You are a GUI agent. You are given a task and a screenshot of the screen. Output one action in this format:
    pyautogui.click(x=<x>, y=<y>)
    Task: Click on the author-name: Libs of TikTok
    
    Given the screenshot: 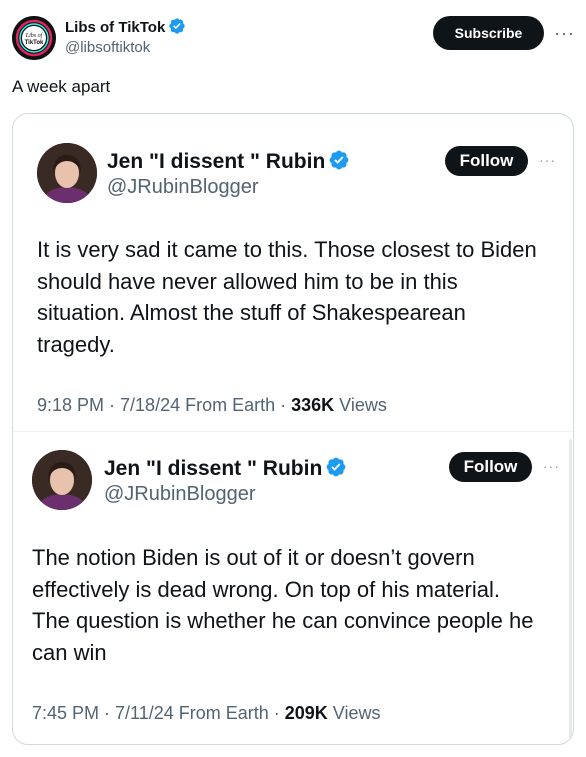 What is the action you would take?
    pyautogui.click(x=125, y=26)
    